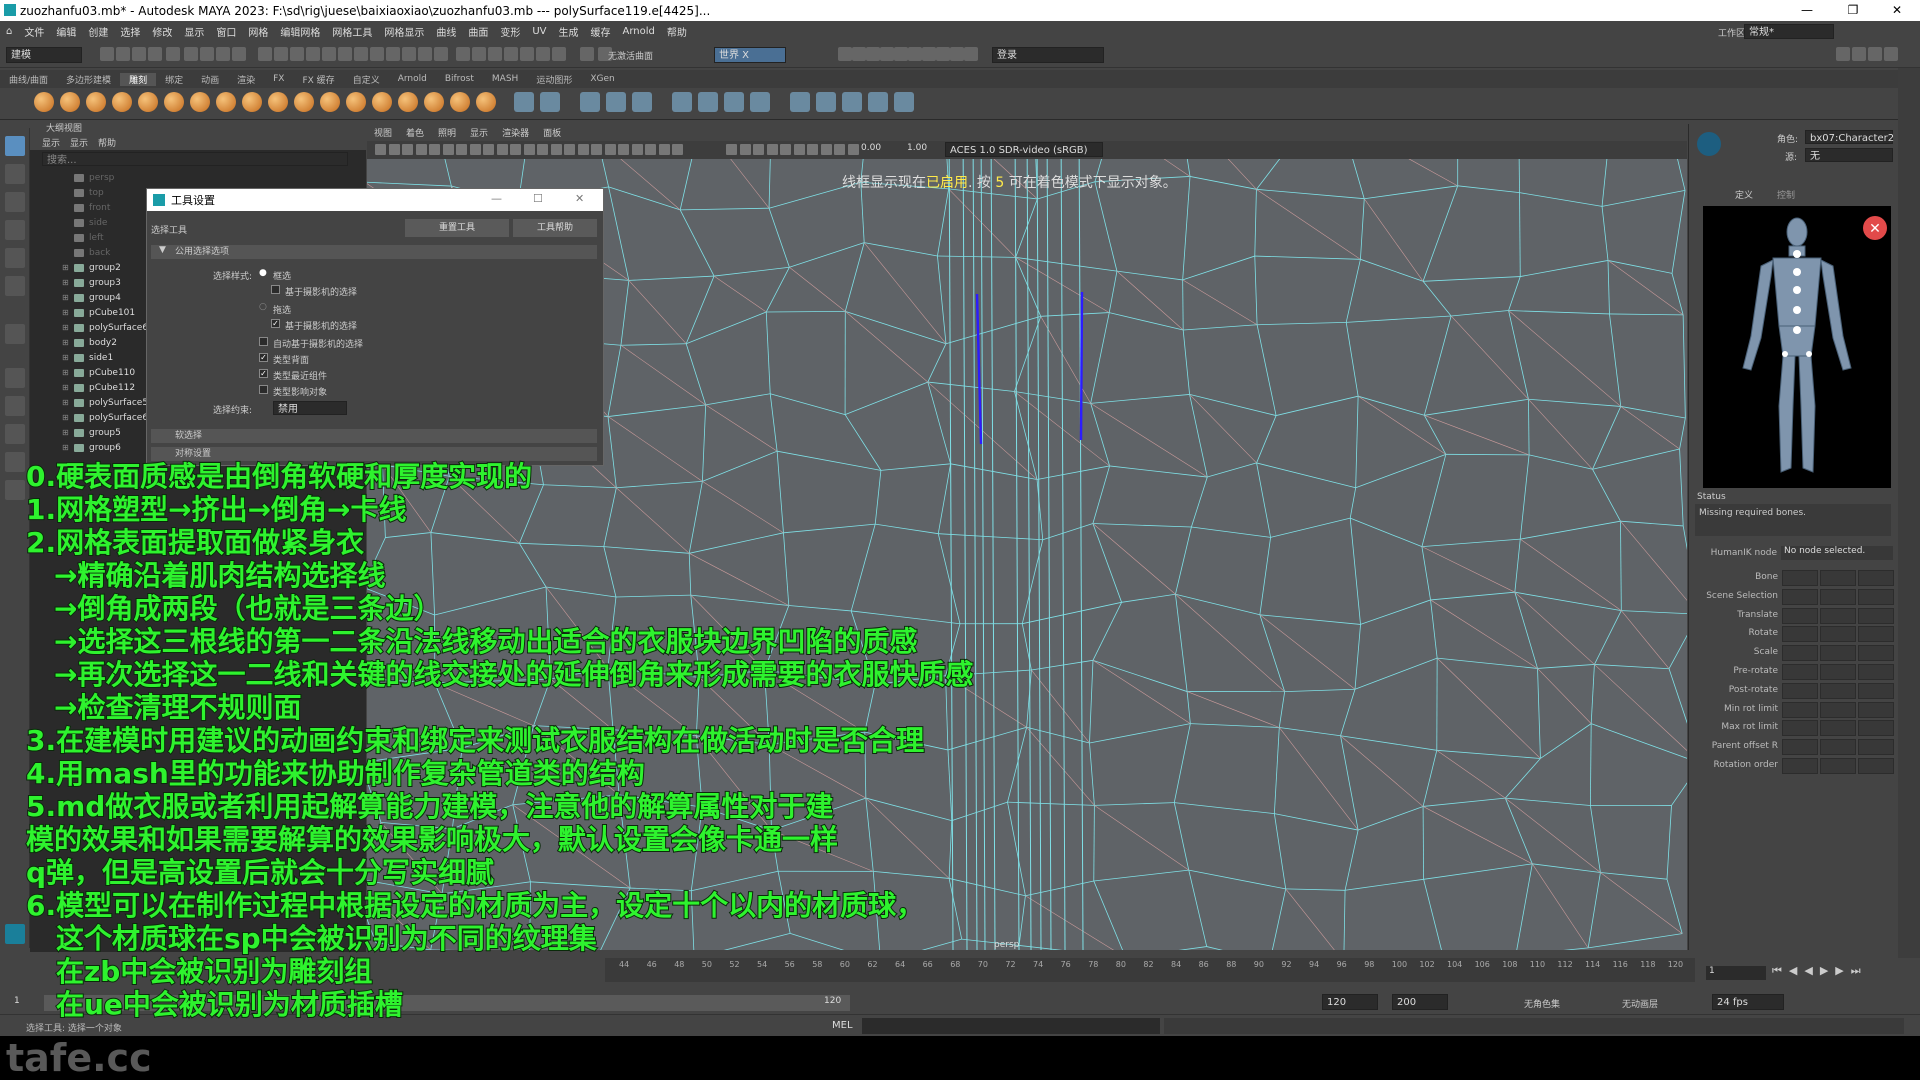  What do you see at coordinates (1748, 1002) in the screenshot?
I see `fps-dropdown: 24 fps` at bounding box center [1748, 1002].